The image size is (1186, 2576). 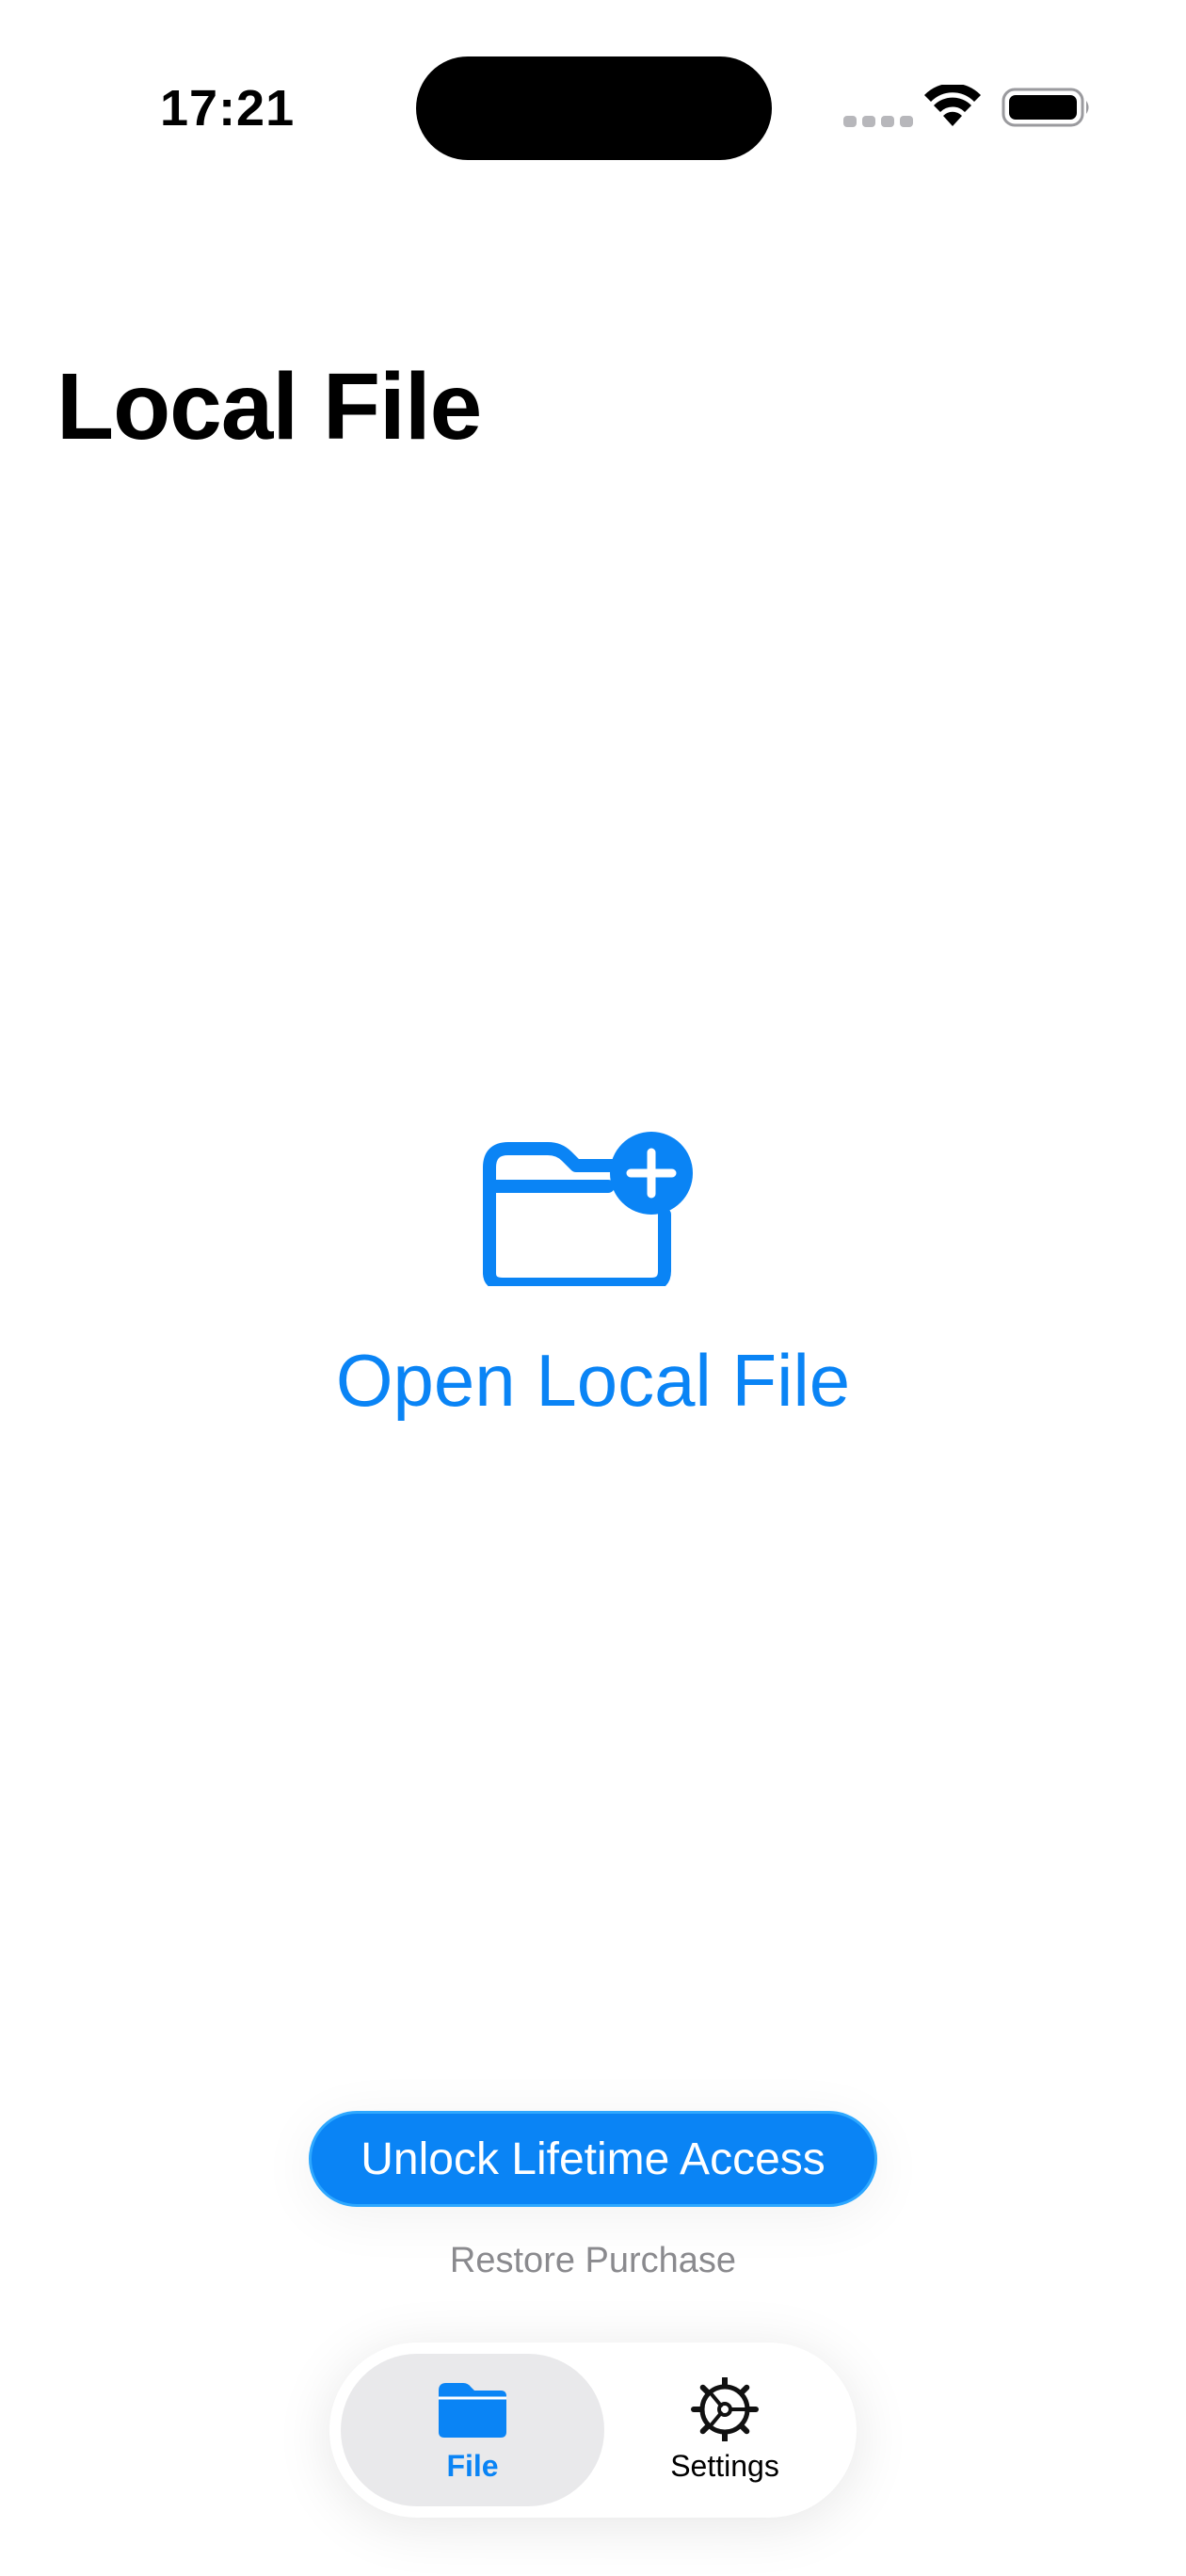 I want to click on unlock-lifetime-access-button: Unlock Lifetime Access, so click(x=593, y=2159).